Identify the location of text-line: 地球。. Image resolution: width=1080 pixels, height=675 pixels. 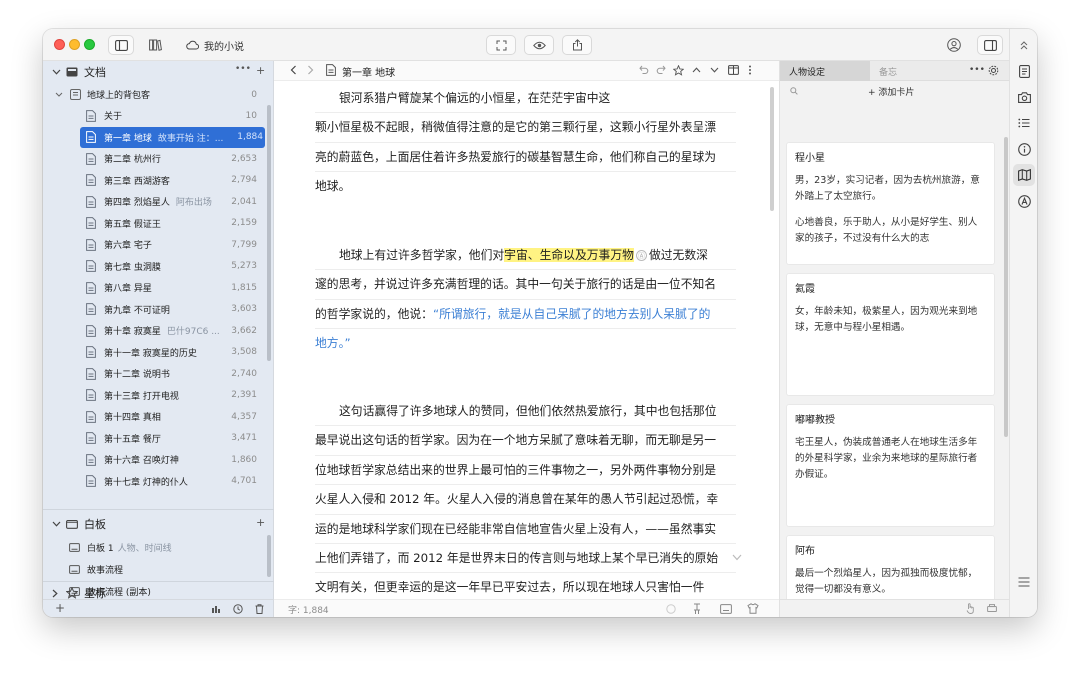
(525, 186).